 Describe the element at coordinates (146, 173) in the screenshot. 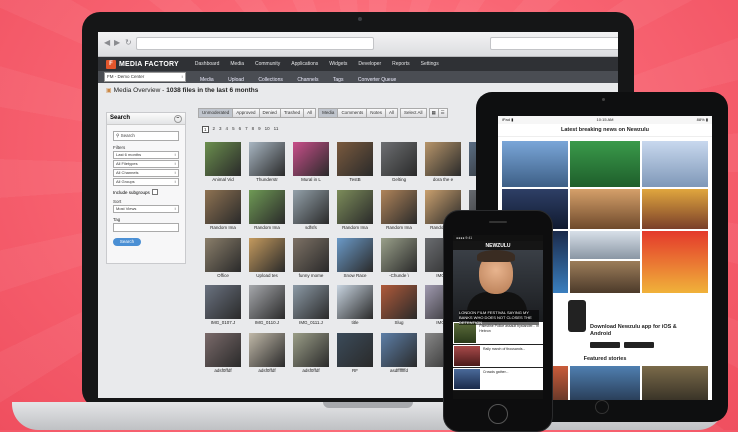

I see `filter-channel-select: All Channels ↕` at that location.